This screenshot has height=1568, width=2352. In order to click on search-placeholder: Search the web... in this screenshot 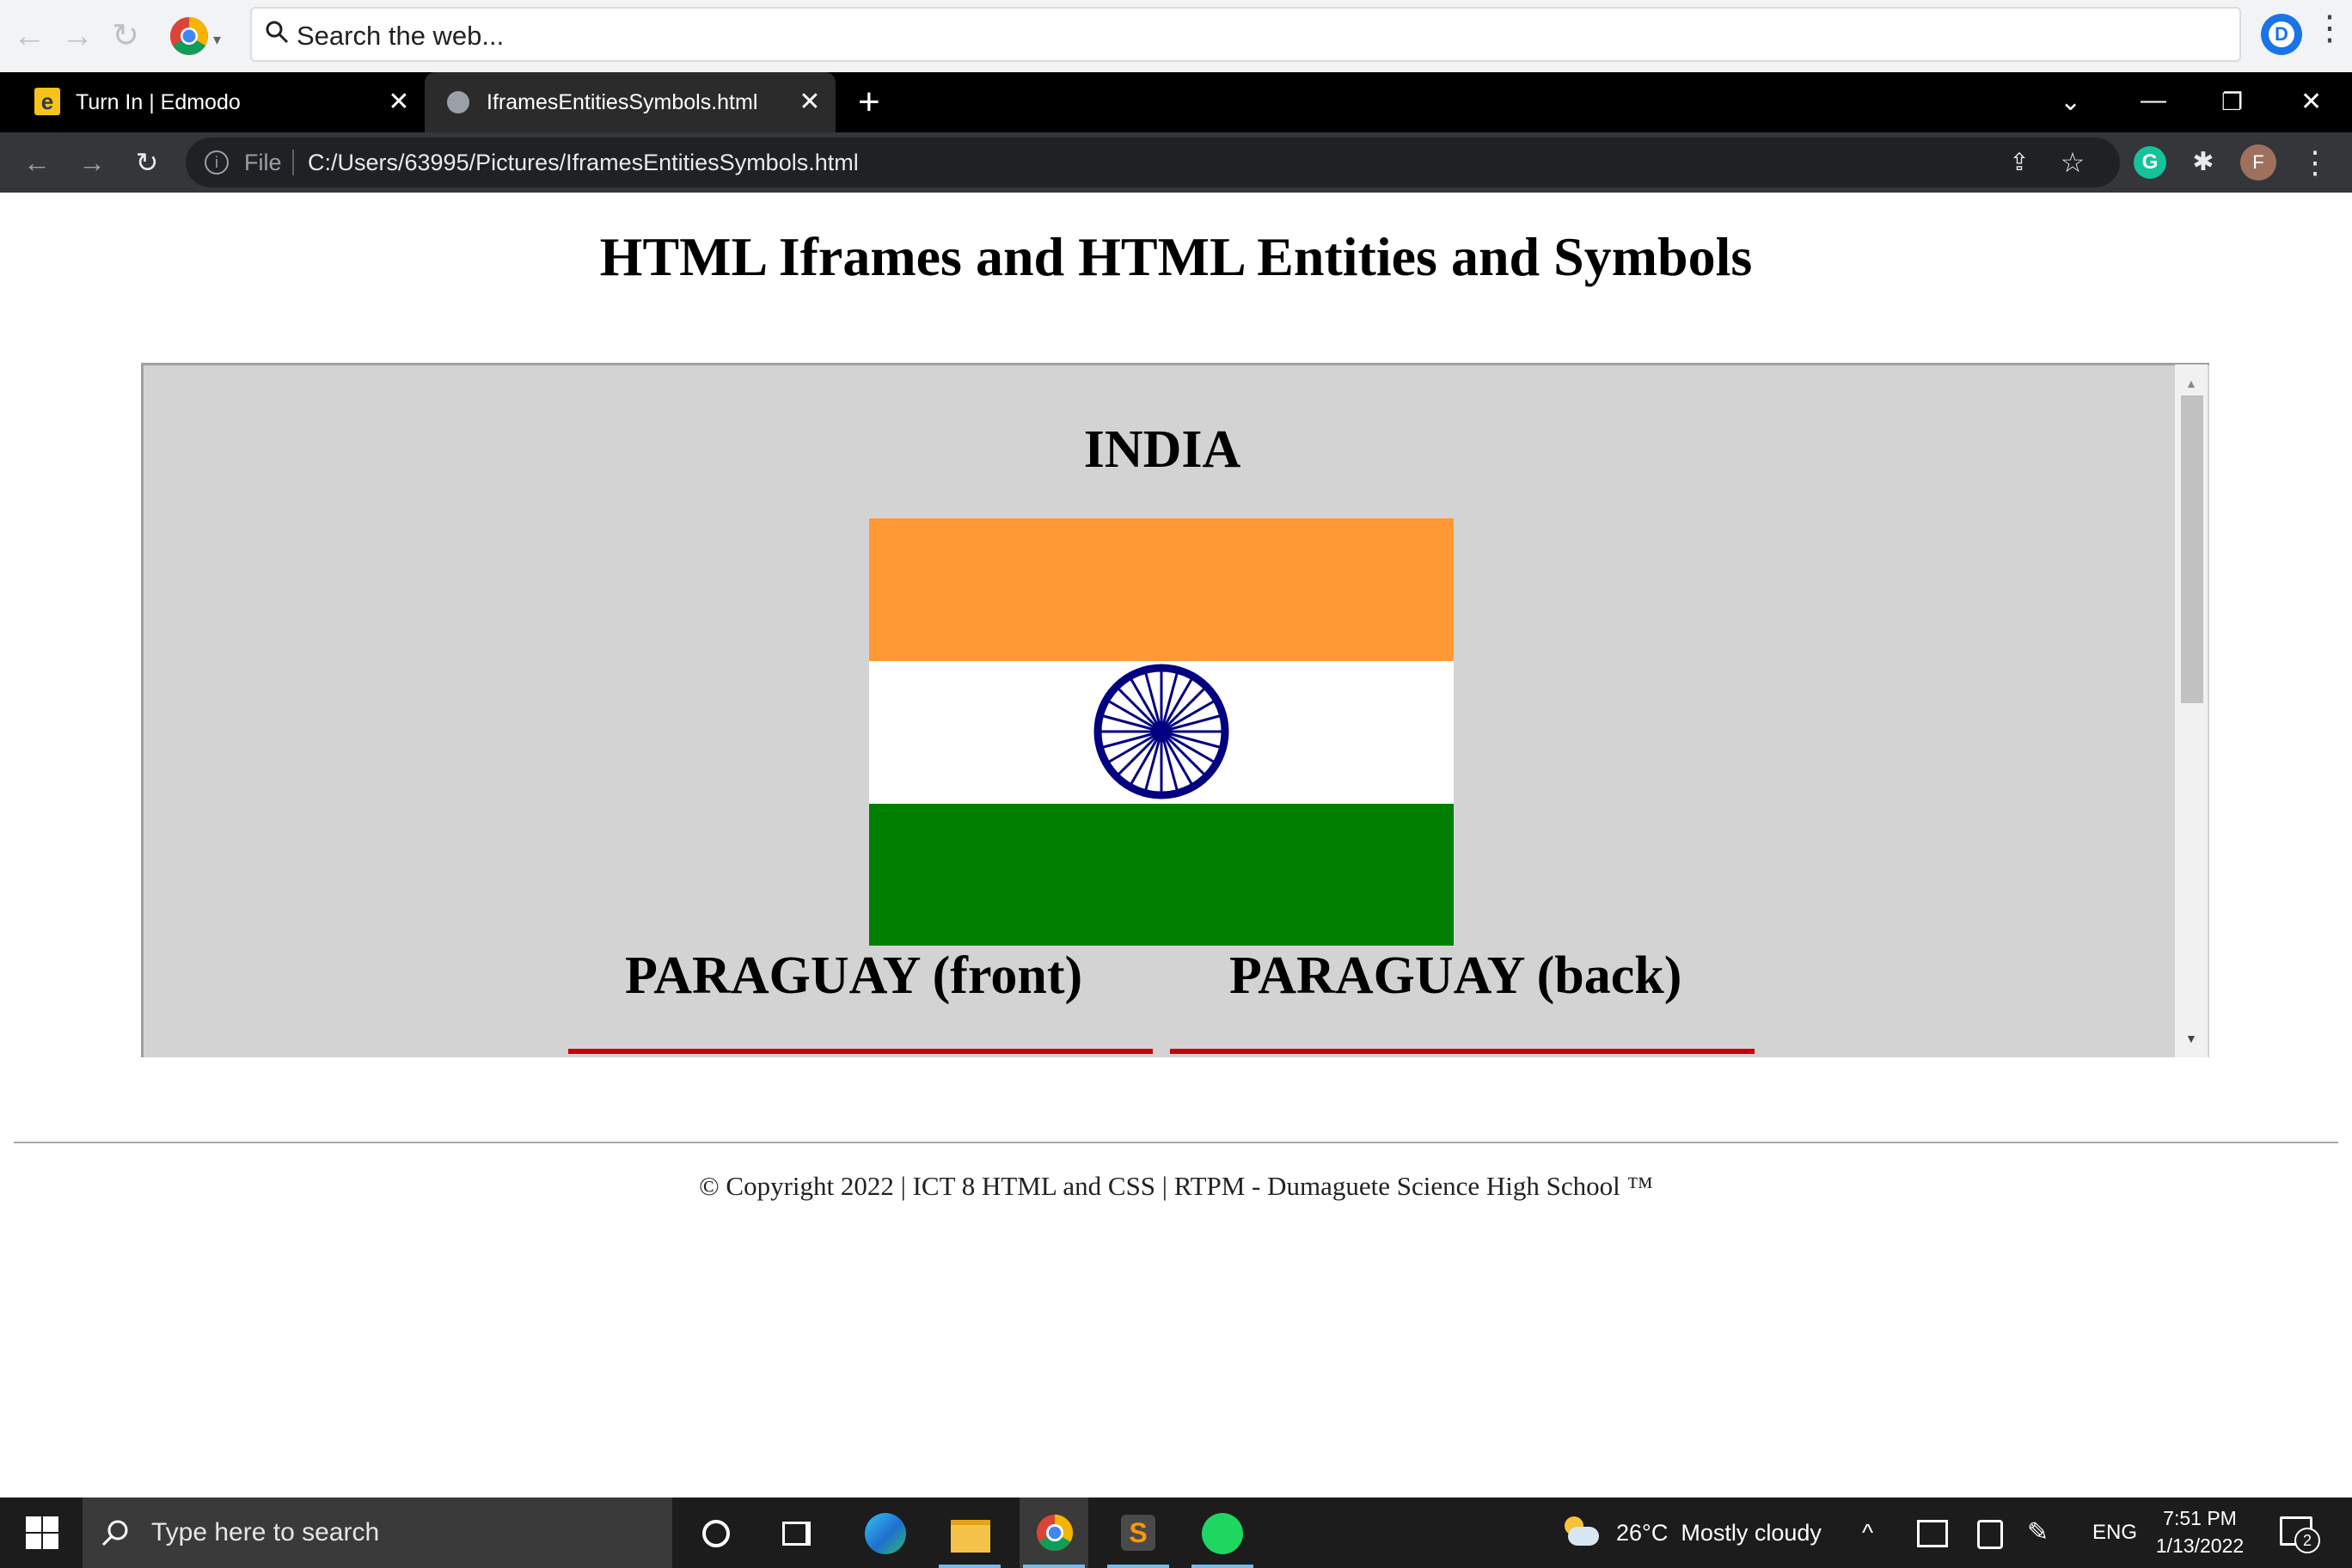, I will do `click(401, 36)`.